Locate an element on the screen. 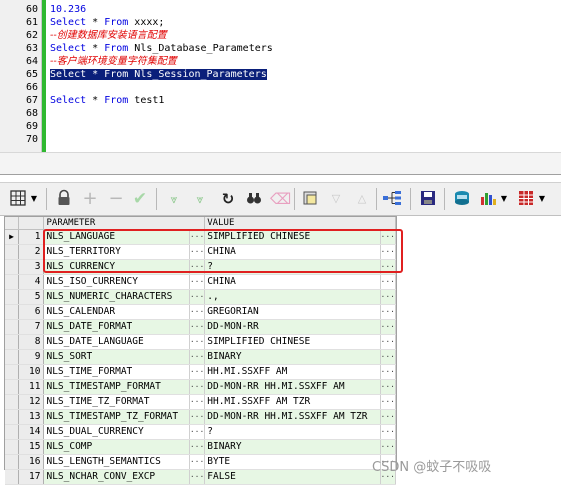 The height and width of the screenshot is (487, 561). table-row: 17 NLS_NCHAR_CONV_EXCP ··· FALSE ··· is located at coordinates (201, 477).